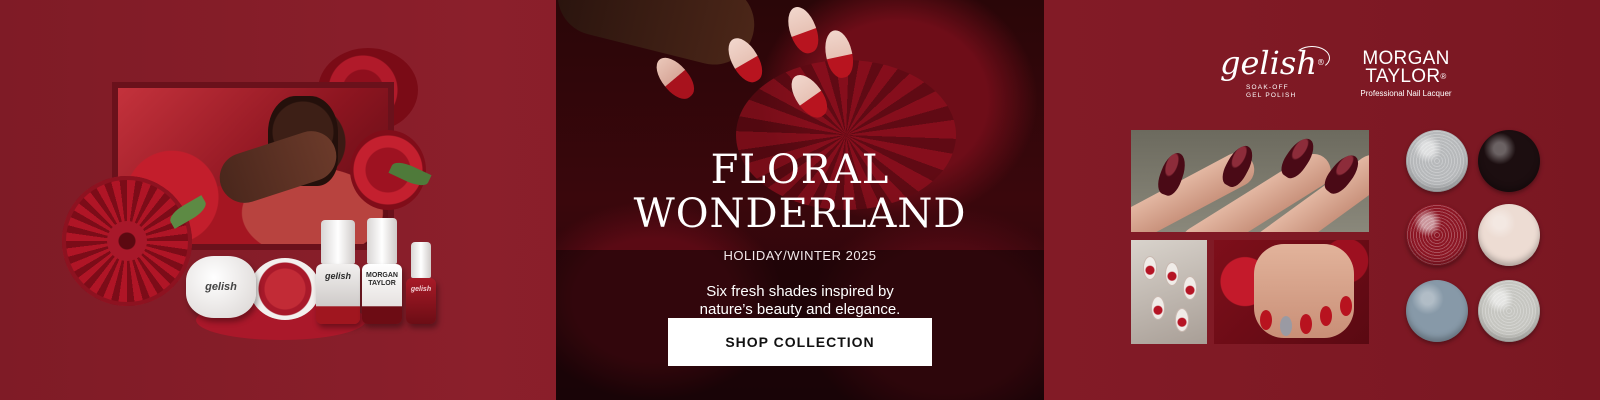 The height and width of the screenshot is (400, 1600). What do you see at coordinates (1509, 235) in the screenshot?
I see `swatch-cream` at bounding box center [1509, 235].